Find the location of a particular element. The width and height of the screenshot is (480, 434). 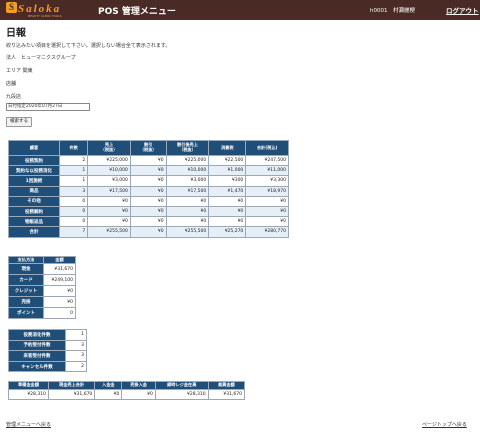

col-header: 割引 （税抜） is located at coordinates (148, 148).